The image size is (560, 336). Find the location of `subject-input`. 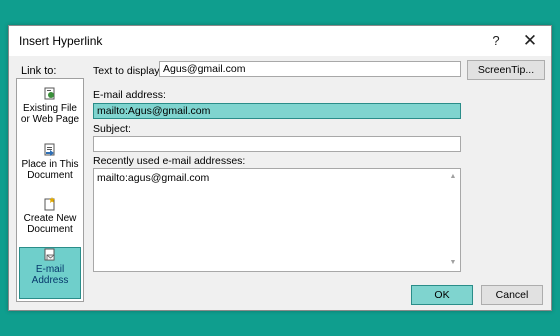

subject-input is located at coordinates (277, 144).